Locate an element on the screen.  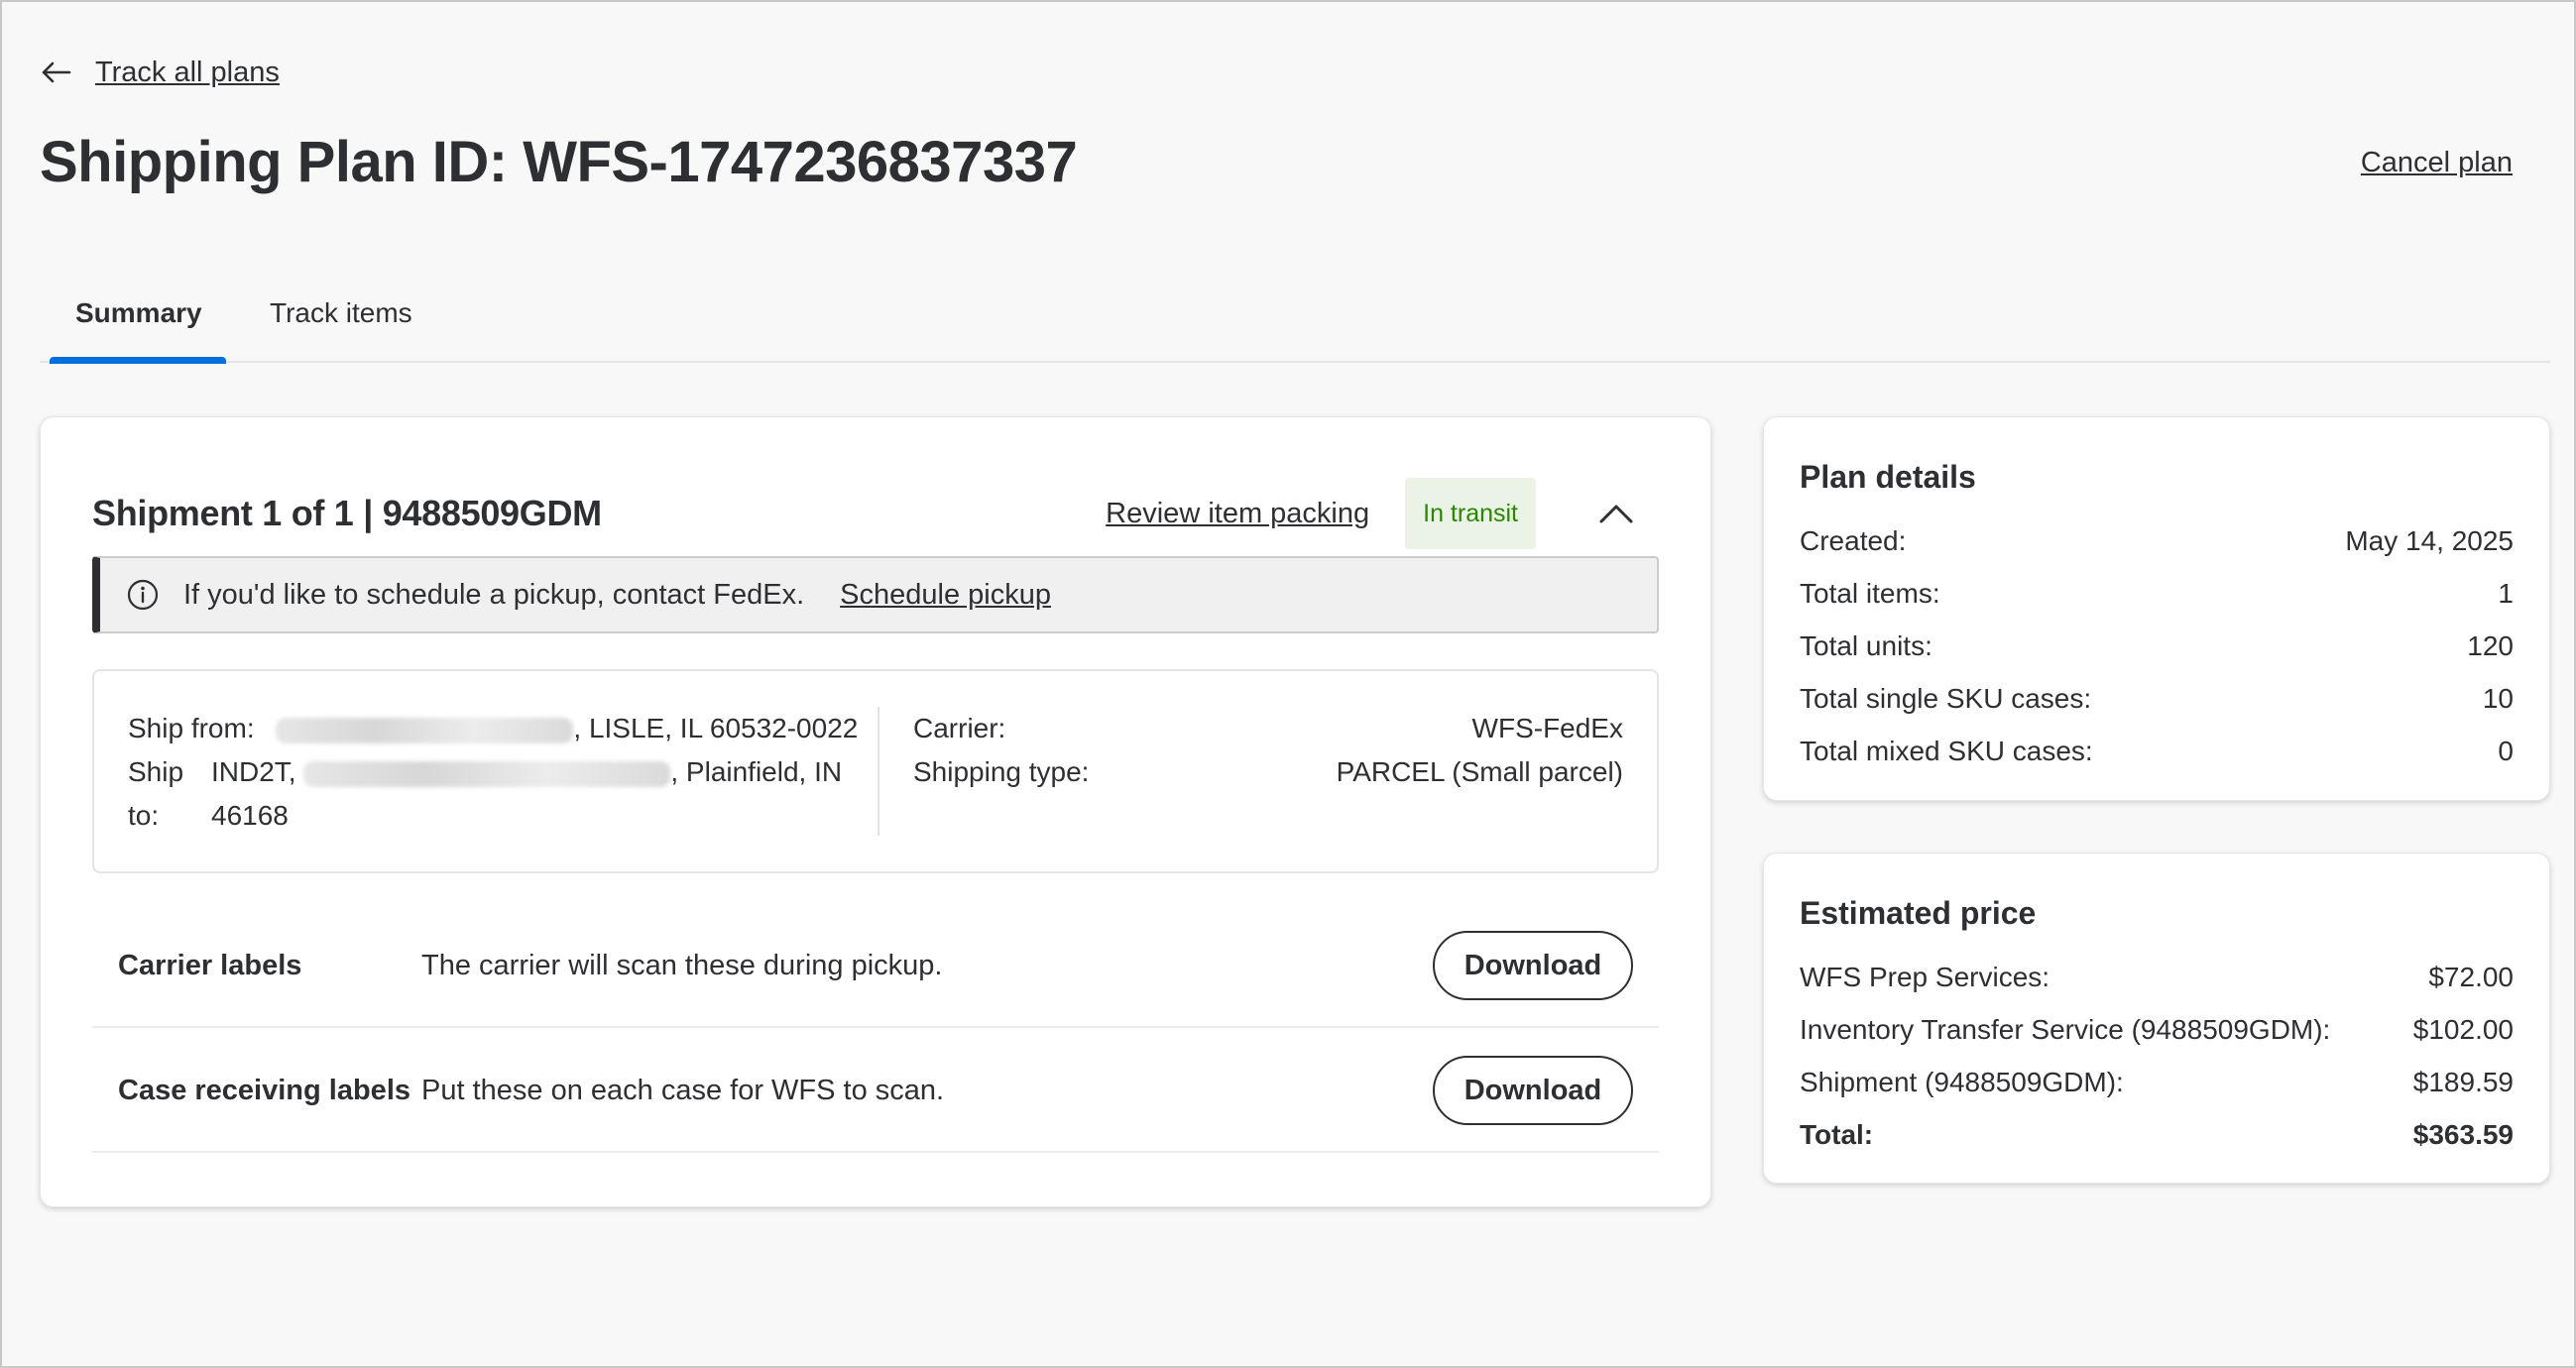
status-badge: In transit is located at coordinates (1471, 514).